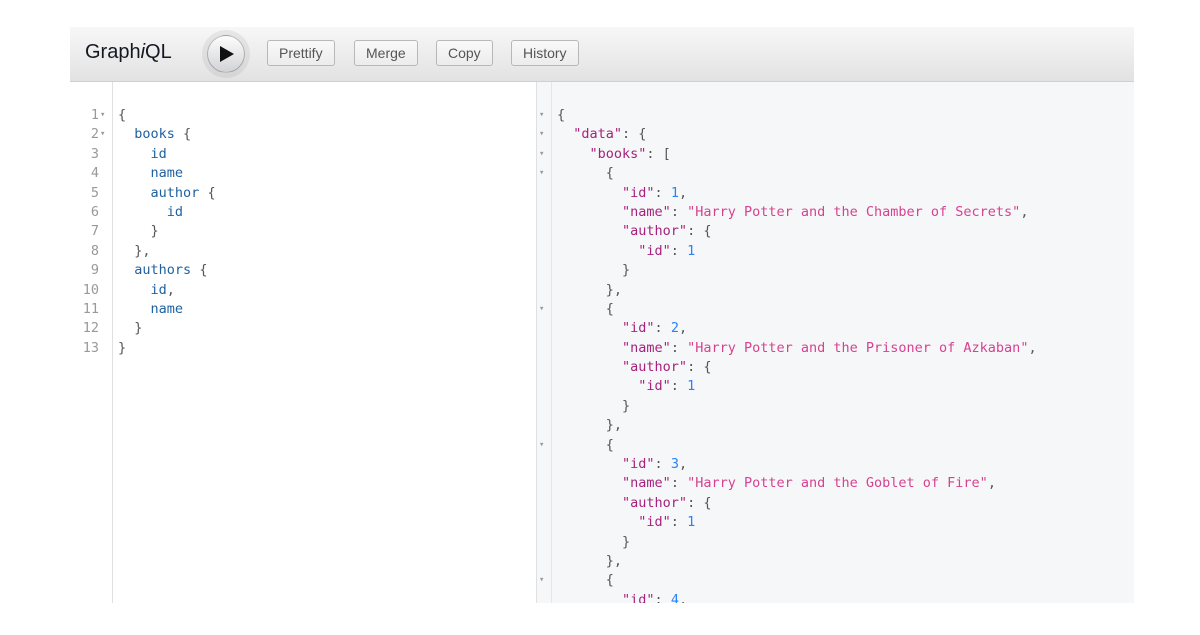 This screenshot has height=635, width=1200. What do you see at coordinates (142, 250) in the screenshot?
I see `code-line: },` at bounding box center [142, 250].